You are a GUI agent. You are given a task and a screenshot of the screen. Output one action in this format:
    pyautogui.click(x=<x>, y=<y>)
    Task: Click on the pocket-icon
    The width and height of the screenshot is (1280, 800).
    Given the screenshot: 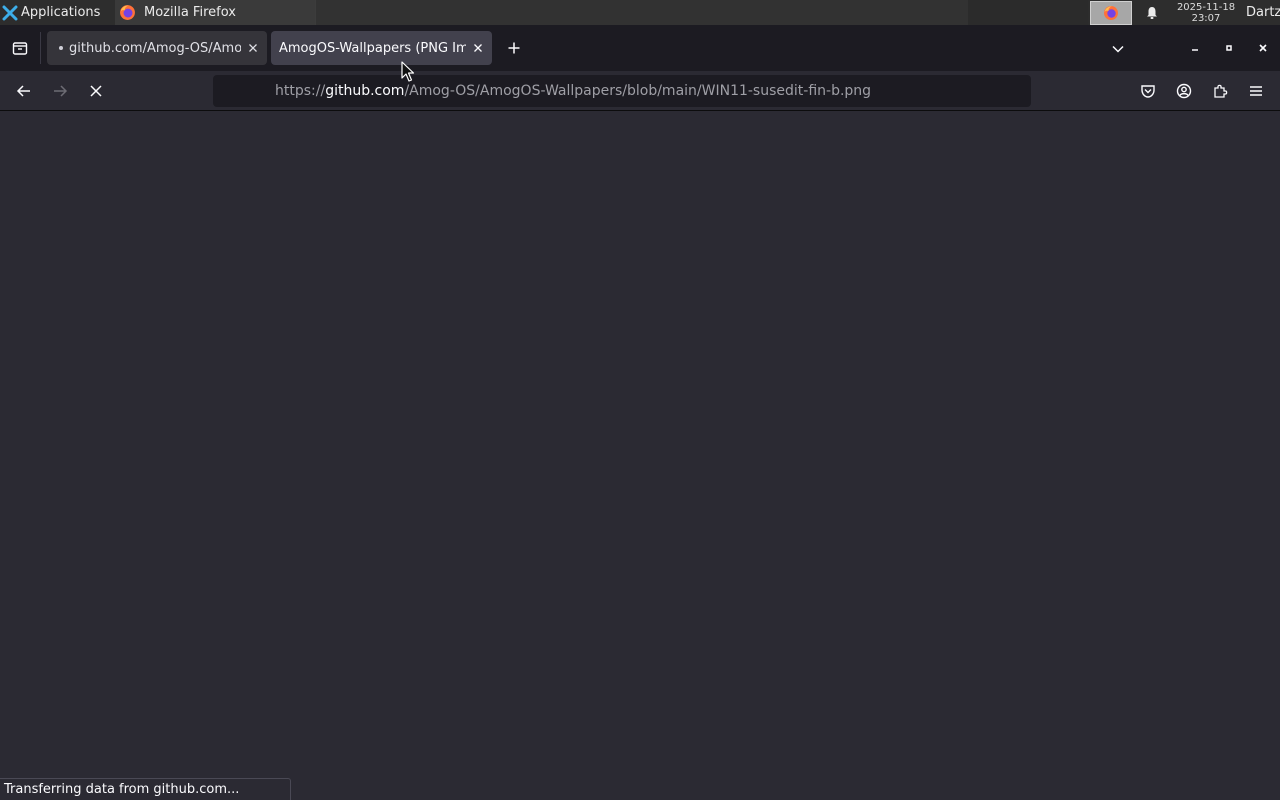 What is the action you would take?
    pyautogui.click(x=1148, y=91)
    